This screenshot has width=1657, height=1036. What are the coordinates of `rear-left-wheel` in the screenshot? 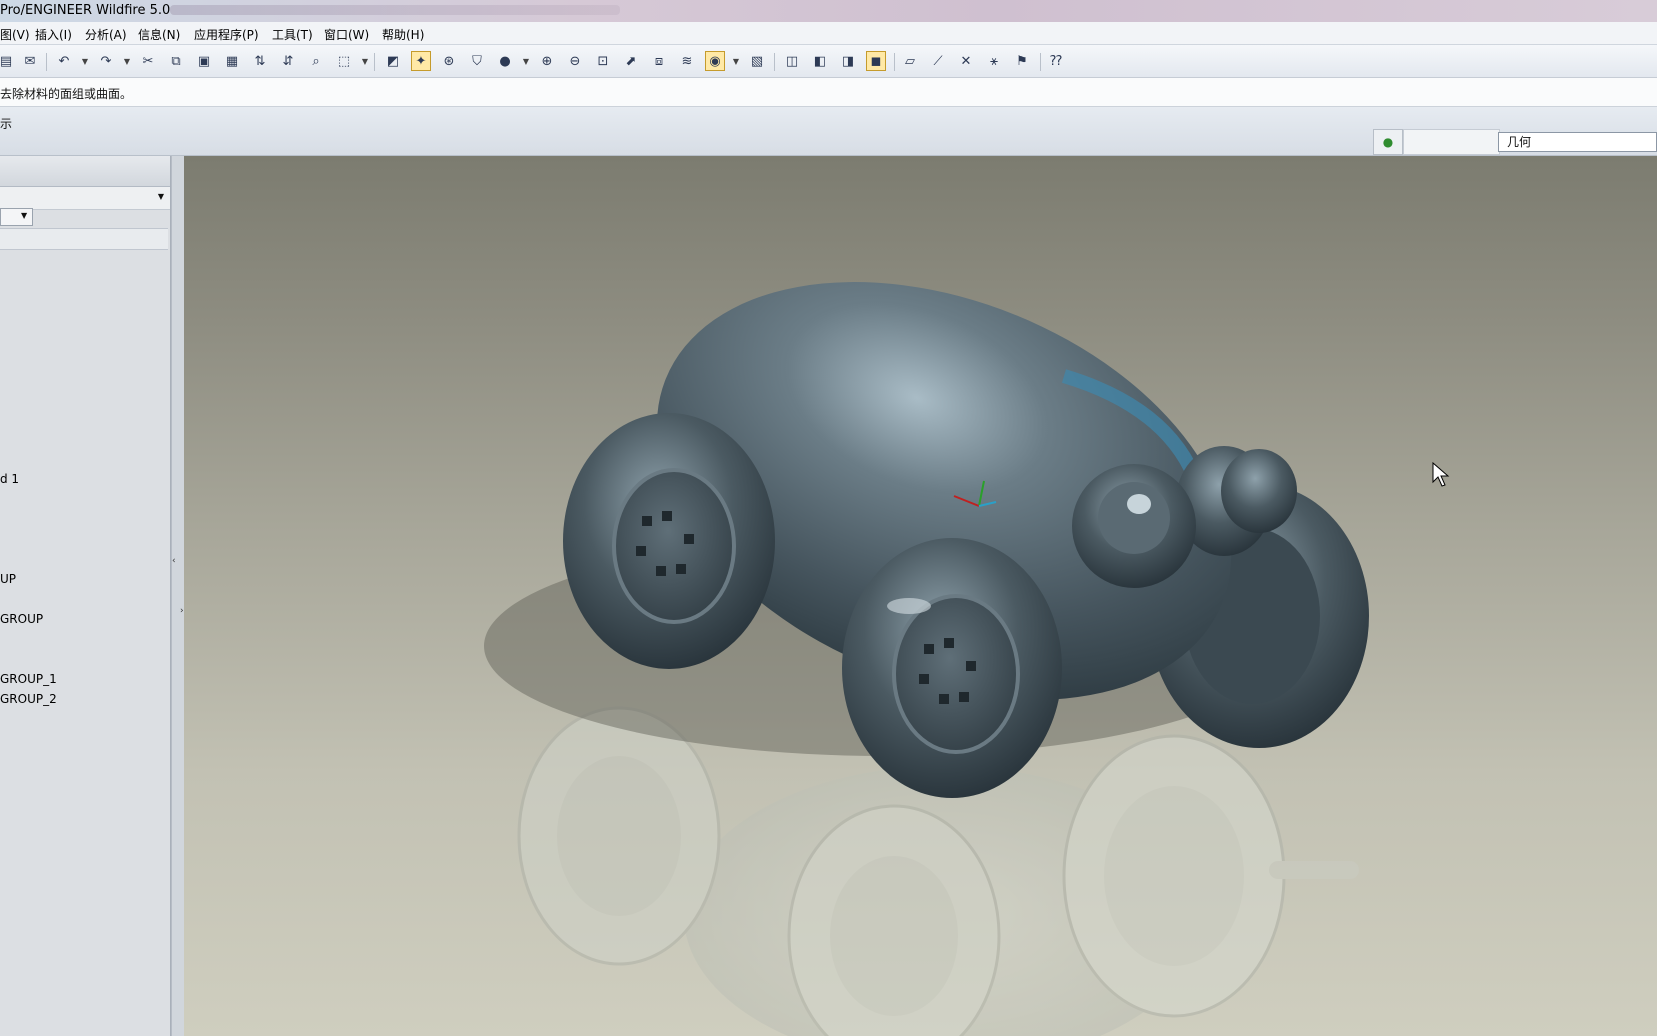 It's located at (669, 541).